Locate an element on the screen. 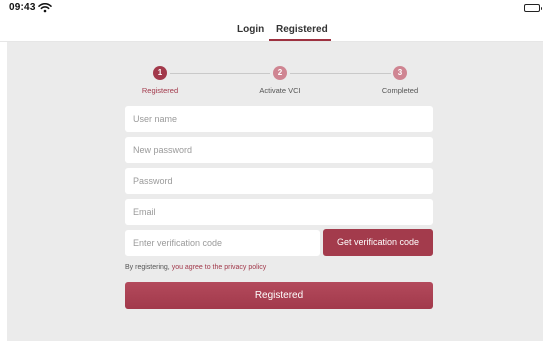  verification-code-input is located at coordinates (222, 243).